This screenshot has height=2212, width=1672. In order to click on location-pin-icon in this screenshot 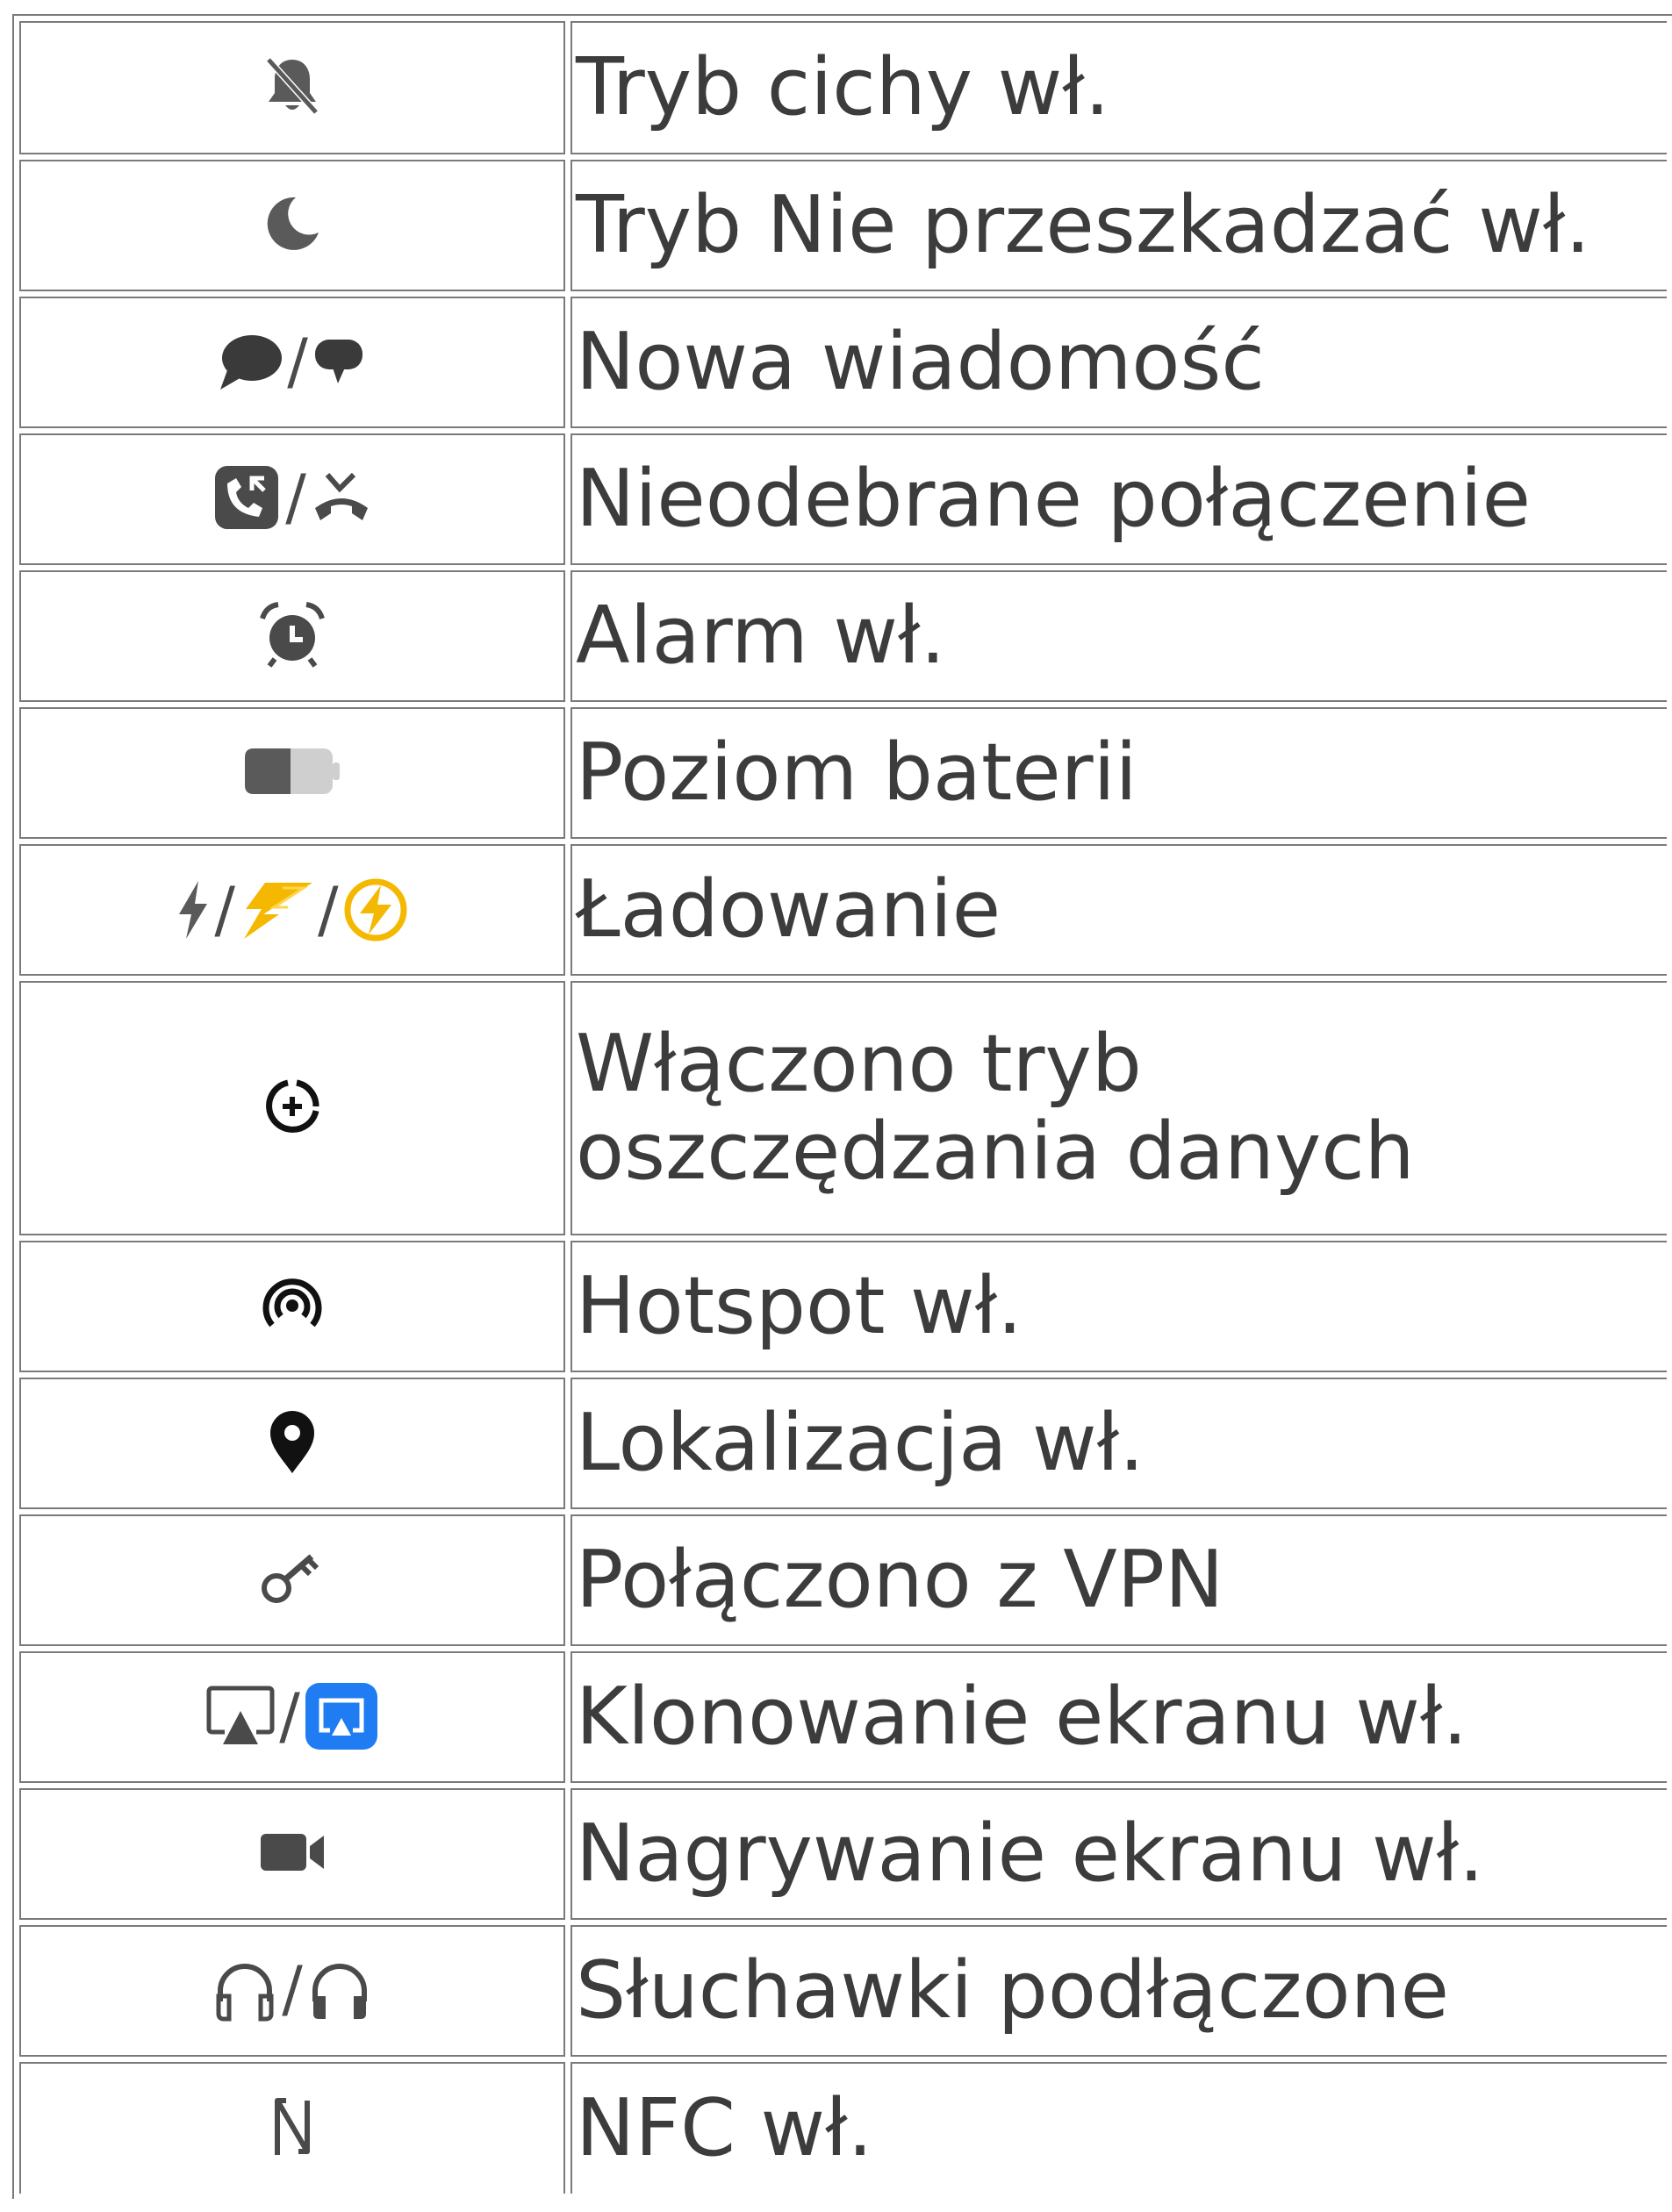, I will do `click(292, 1442)`.